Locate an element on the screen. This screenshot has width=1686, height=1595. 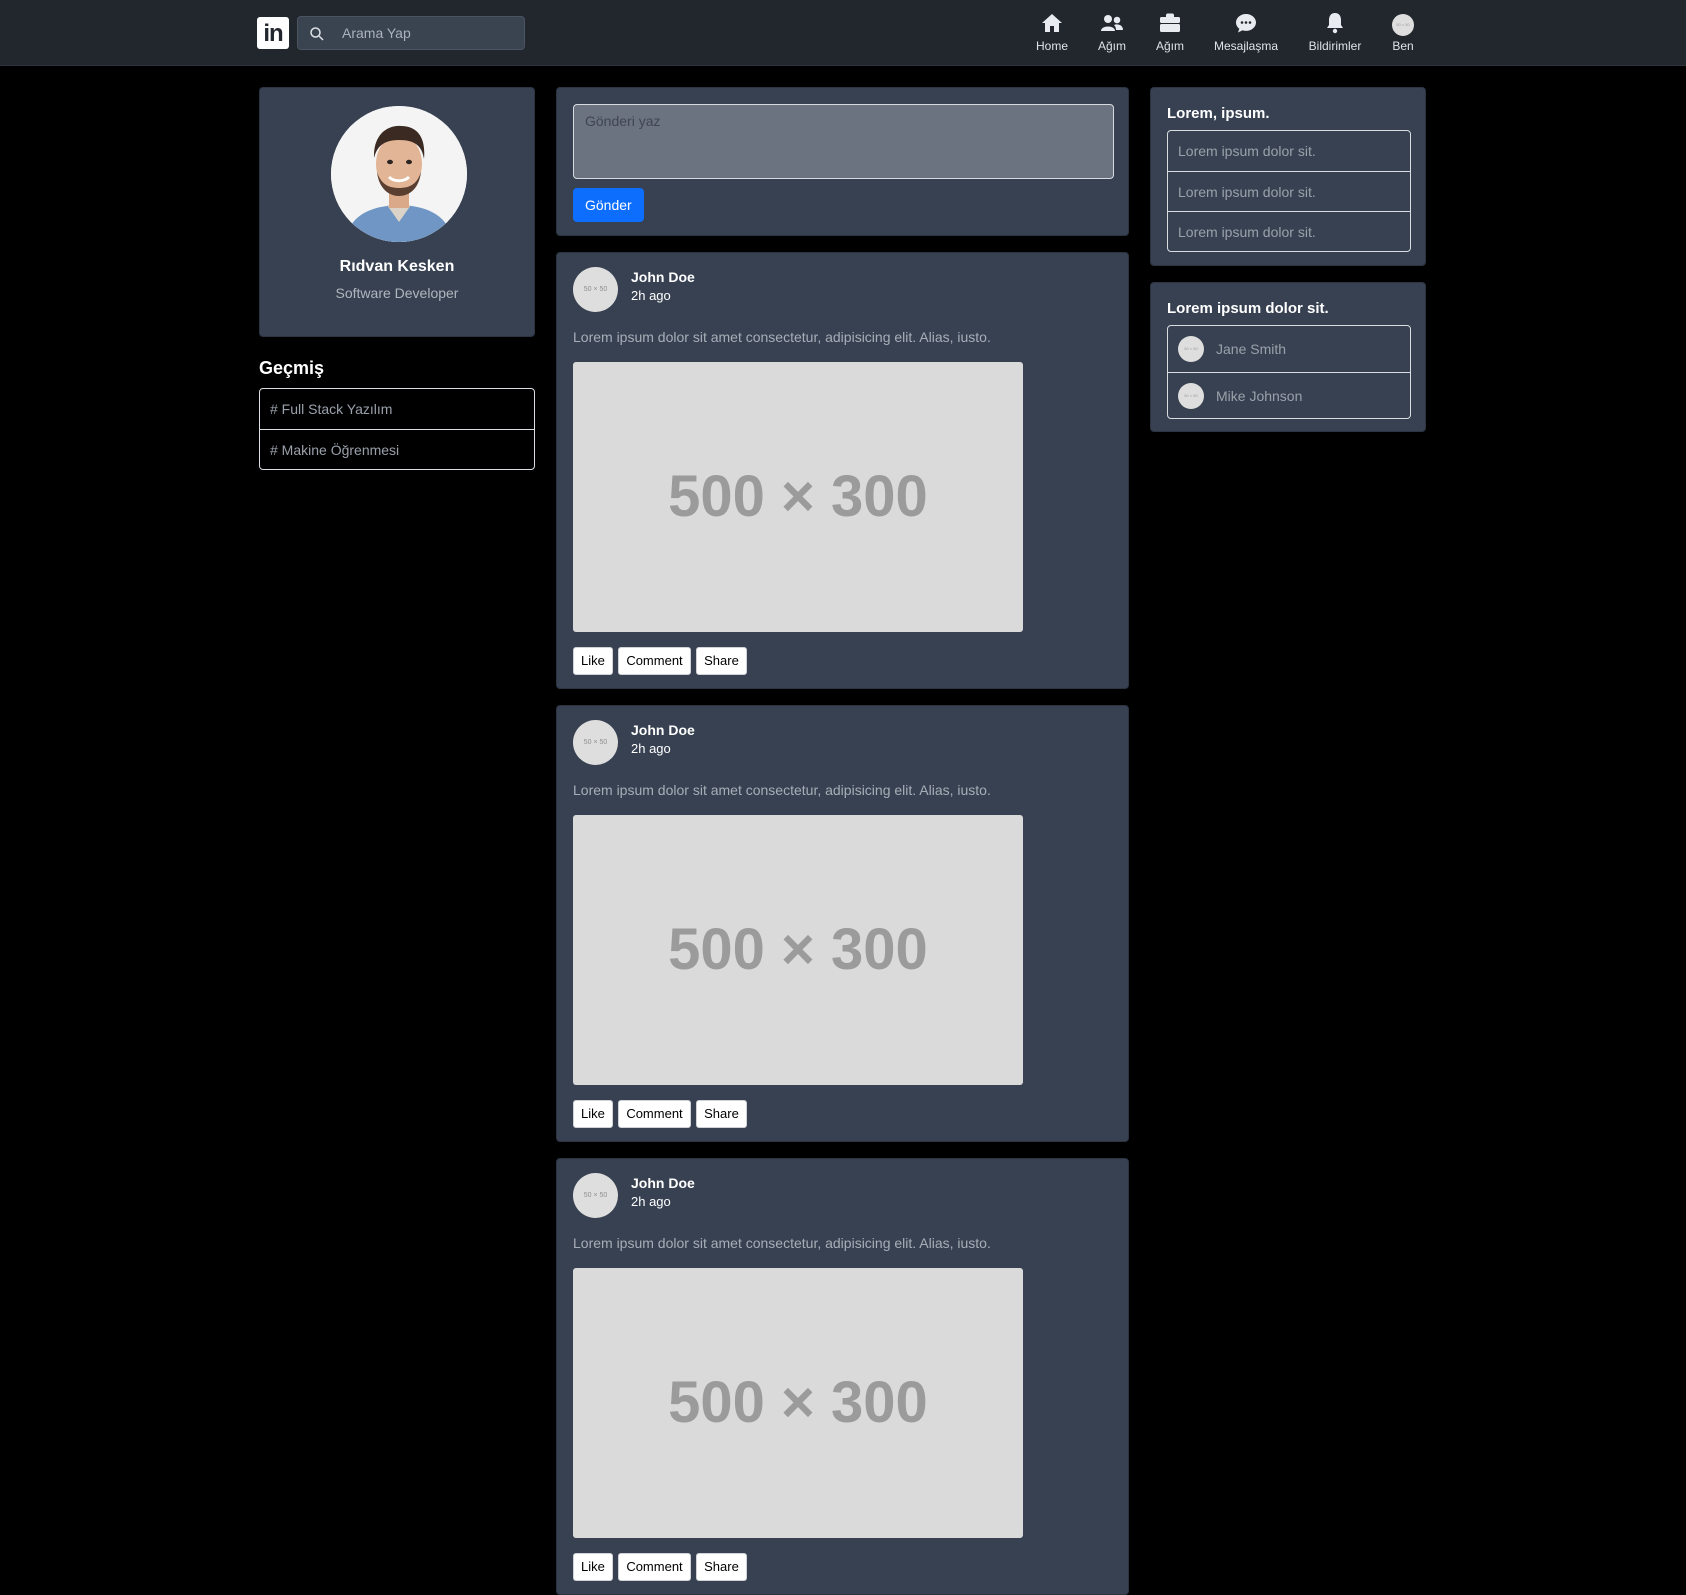
nav-item-notifications: Bildirimler is located at coordinates (1335, 35).